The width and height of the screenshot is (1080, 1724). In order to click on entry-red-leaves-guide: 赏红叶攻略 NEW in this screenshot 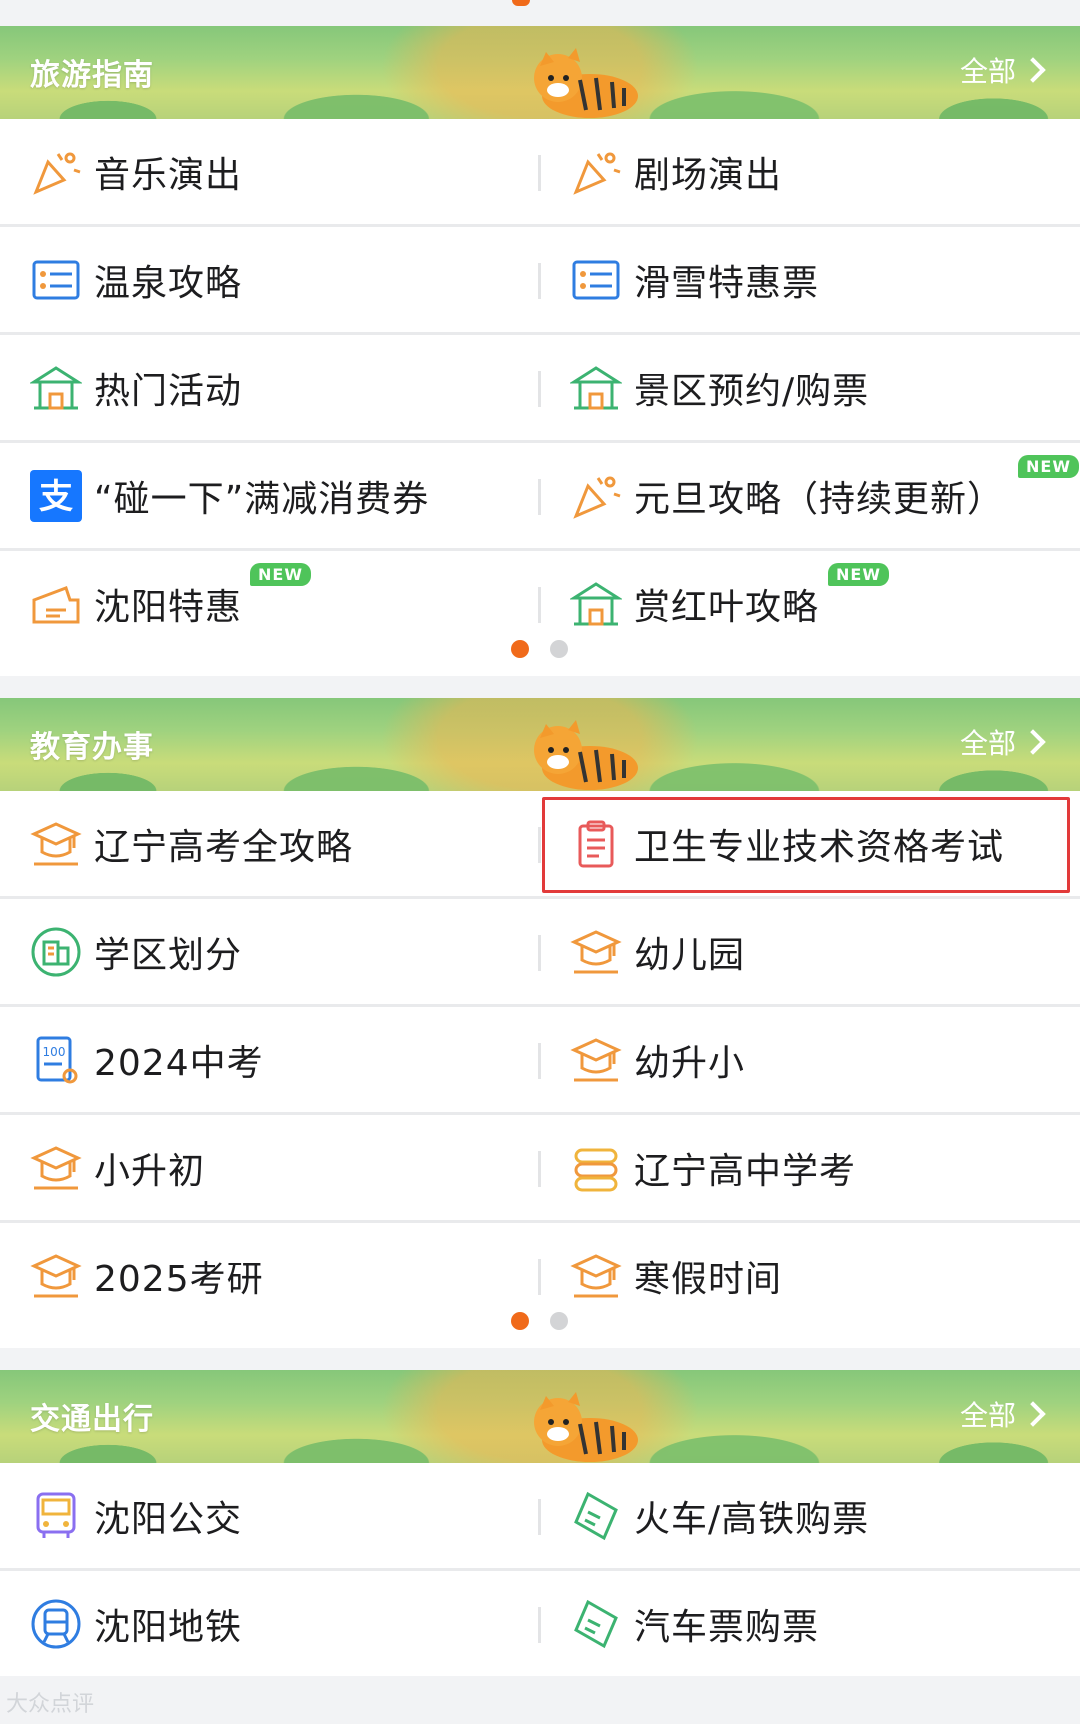, I will do `click(810, 603)`.